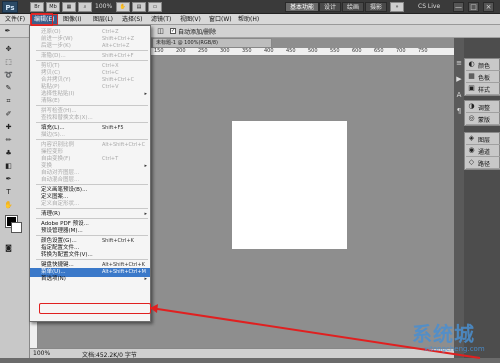 The image size is (500, 363). What do you see at coordinates (488, 7) in the screenshot?
I see `close-button: ×` at bounding box center [488, 7].